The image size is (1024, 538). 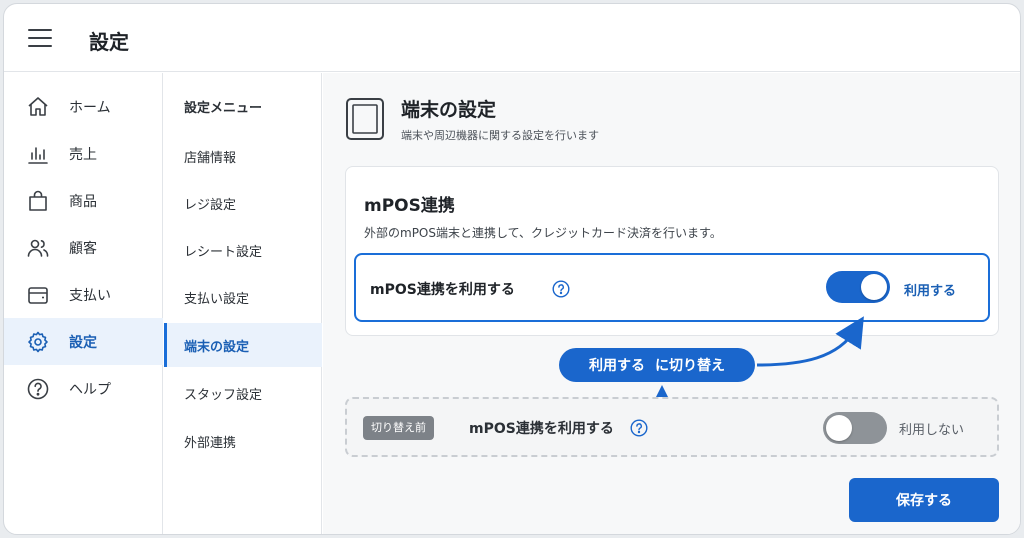 What do you see at coordinates (40, 38) in the screenshot?
I see `menu-icon` at bounding box center [40, 38].